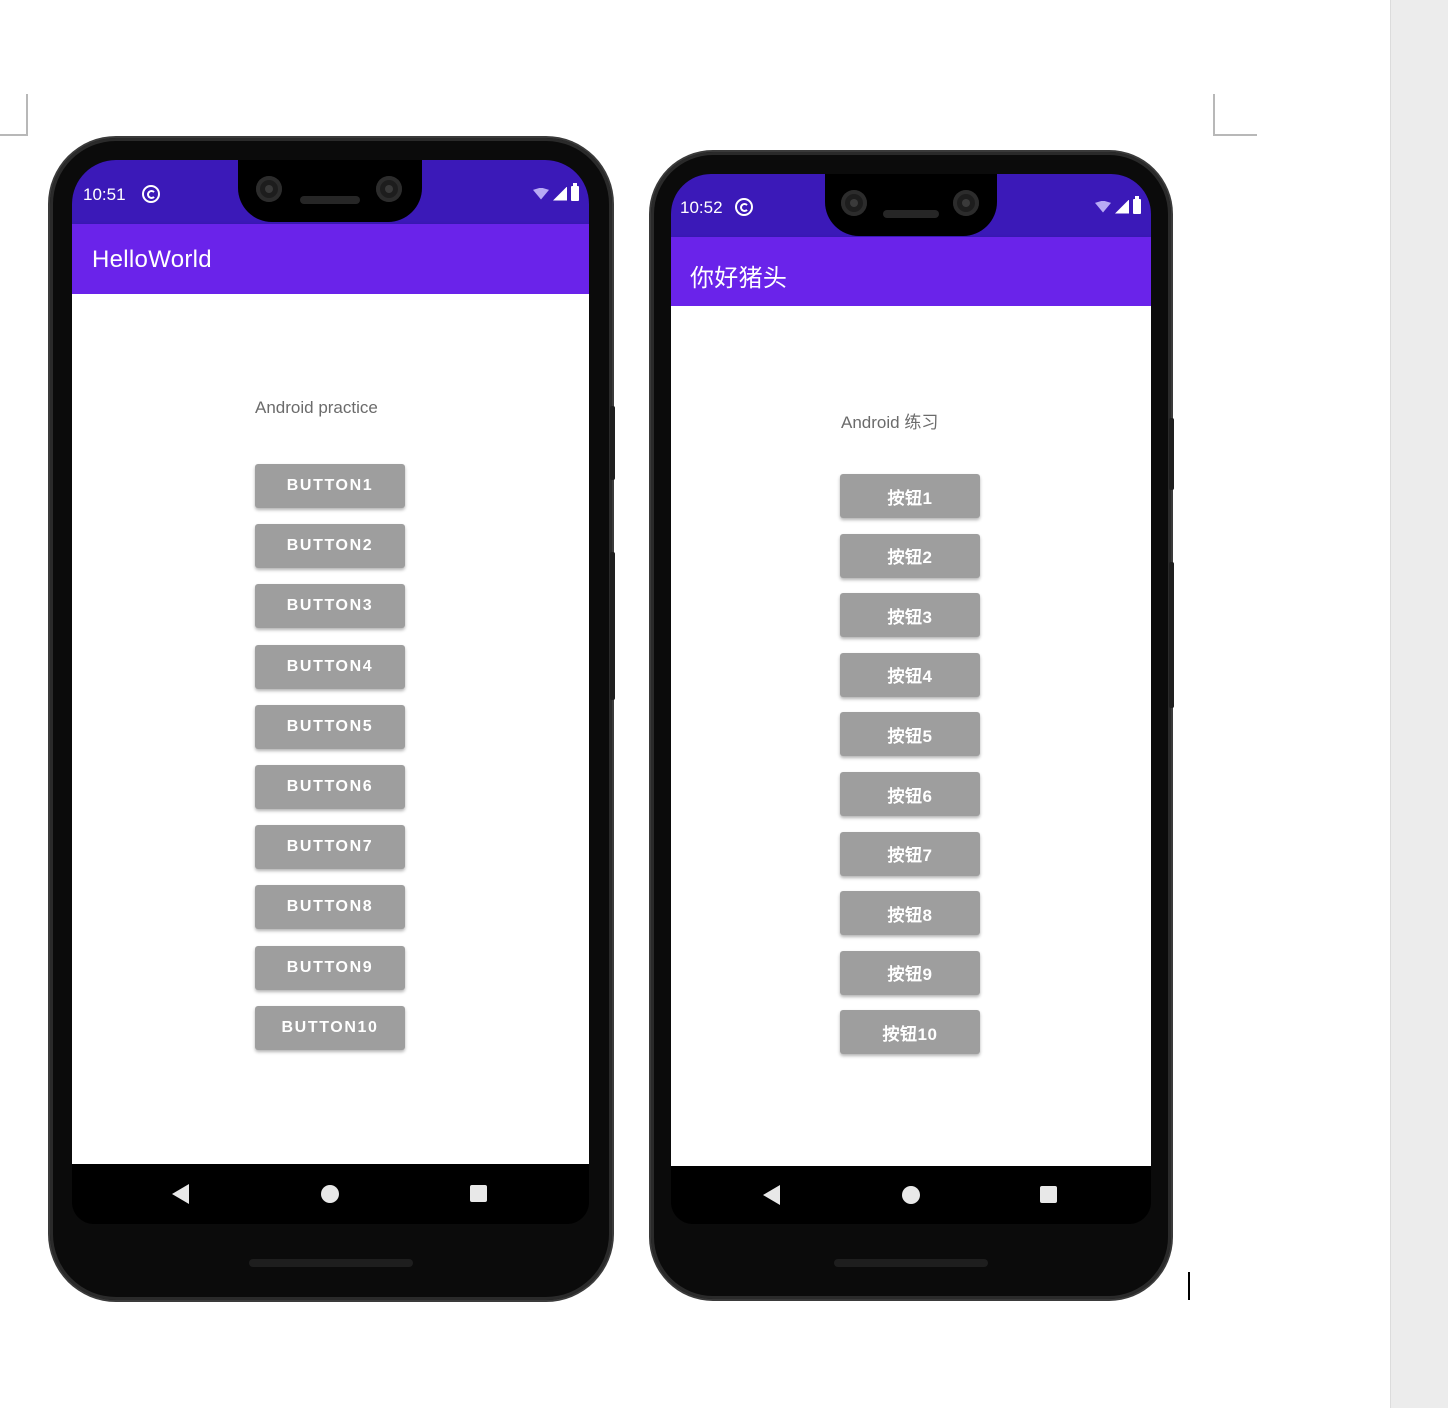 The width and height of the screenshot is (1448, 1408). Describe the element at coordinates (910, 972) in the screenshot. I see `button-9: 按钮9` at that location.